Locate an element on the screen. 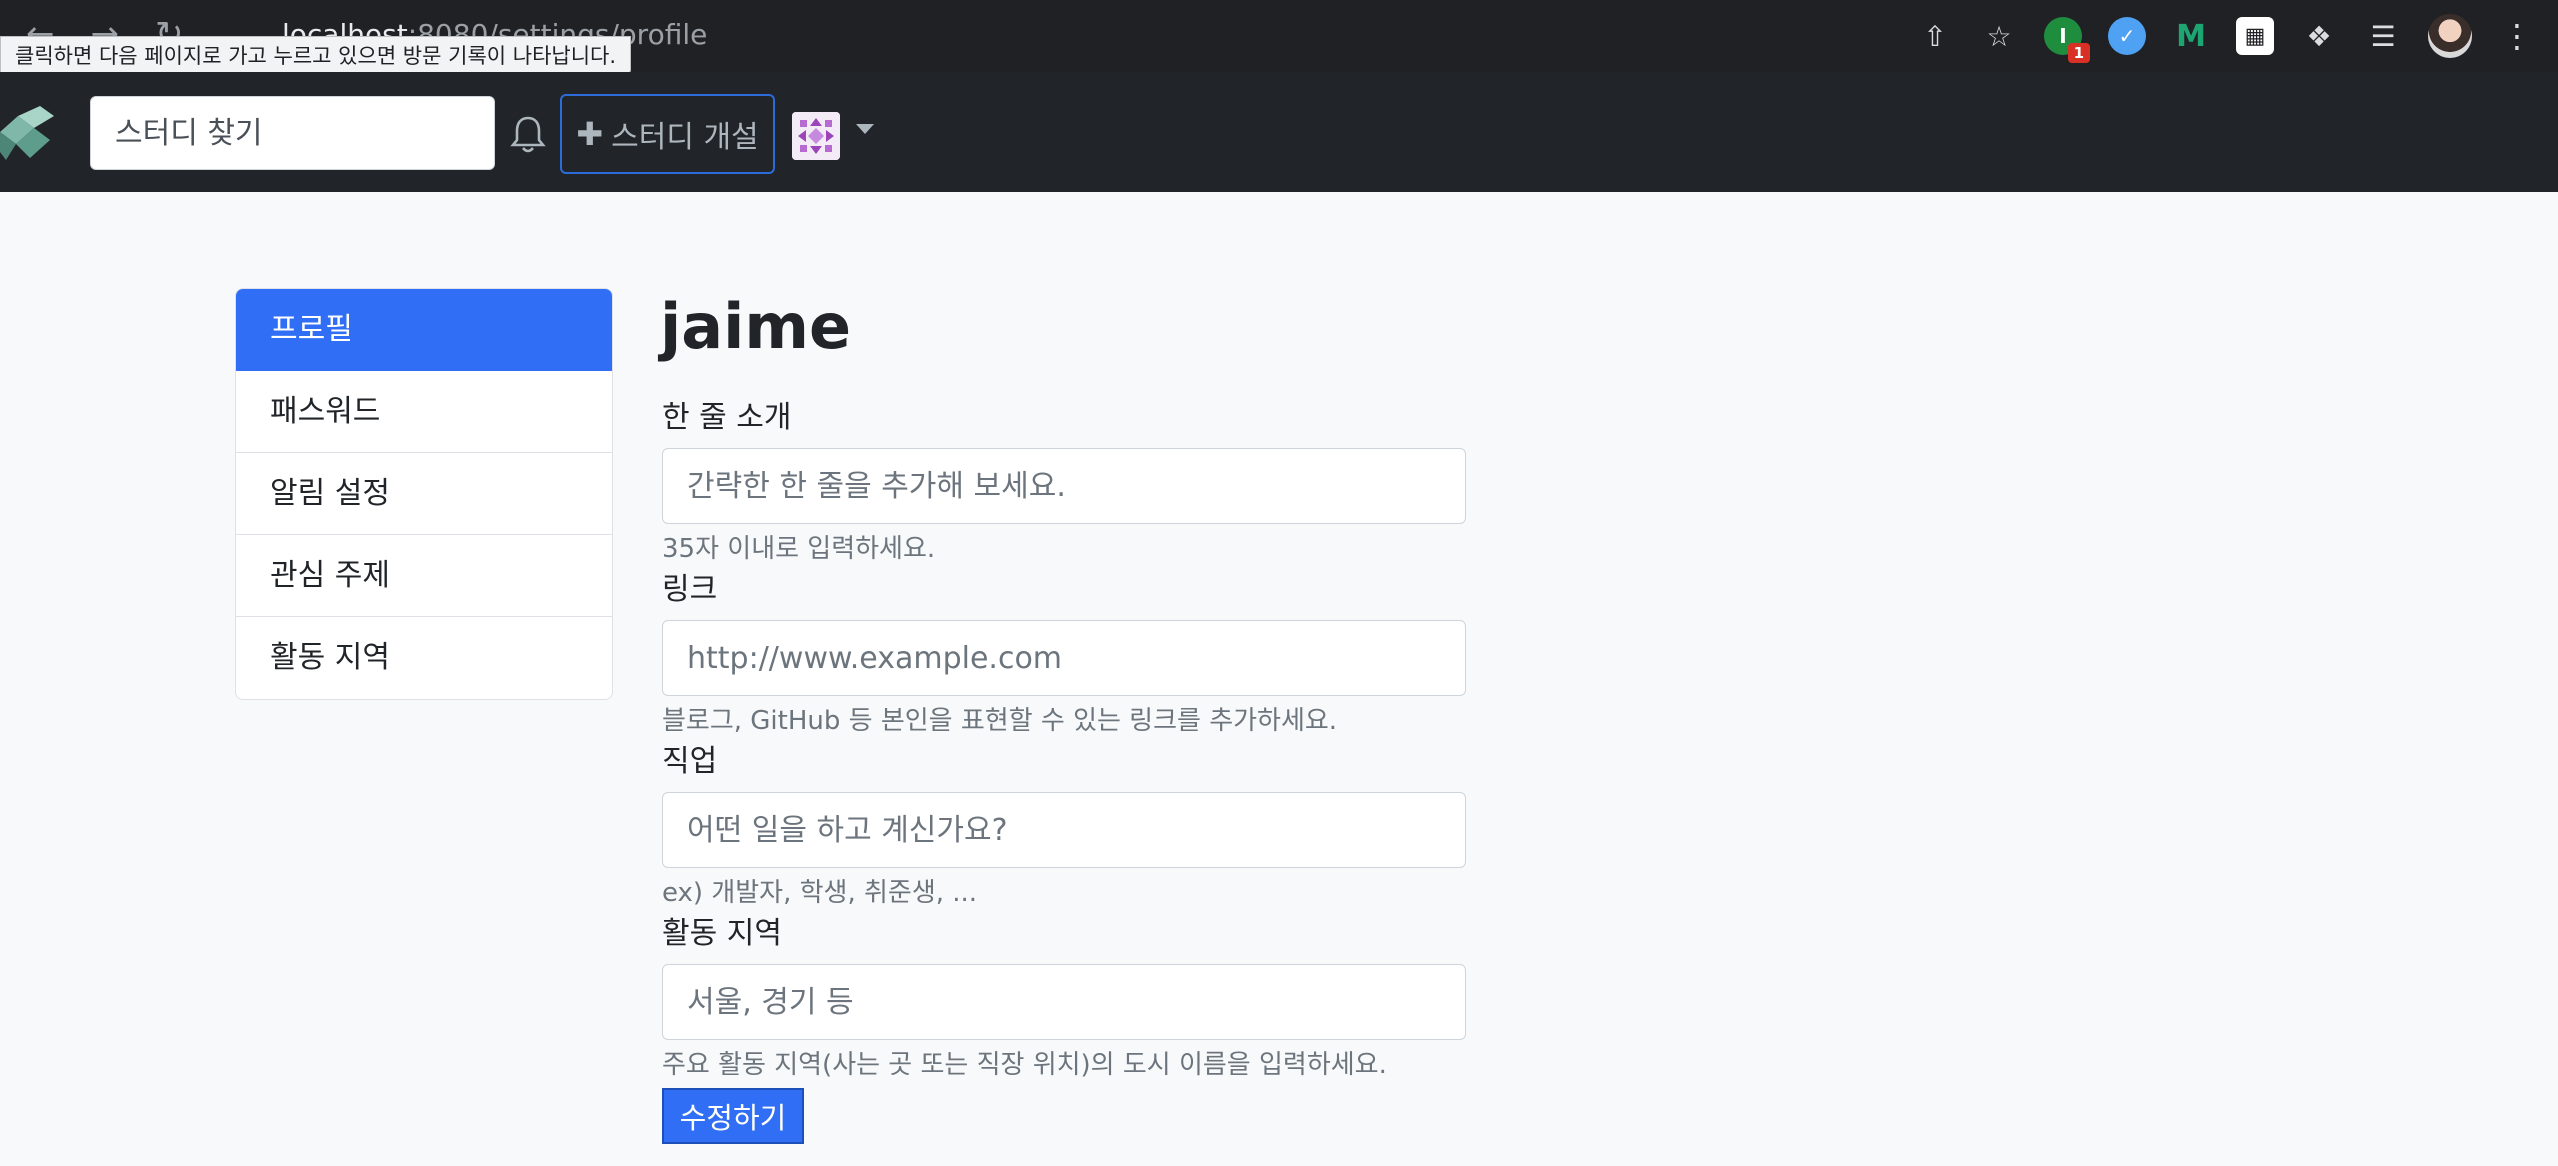 The width and height of the screenshot is (2558, 1166). create-study-label: 스터디 개설 is located at coordinates (685, 137).